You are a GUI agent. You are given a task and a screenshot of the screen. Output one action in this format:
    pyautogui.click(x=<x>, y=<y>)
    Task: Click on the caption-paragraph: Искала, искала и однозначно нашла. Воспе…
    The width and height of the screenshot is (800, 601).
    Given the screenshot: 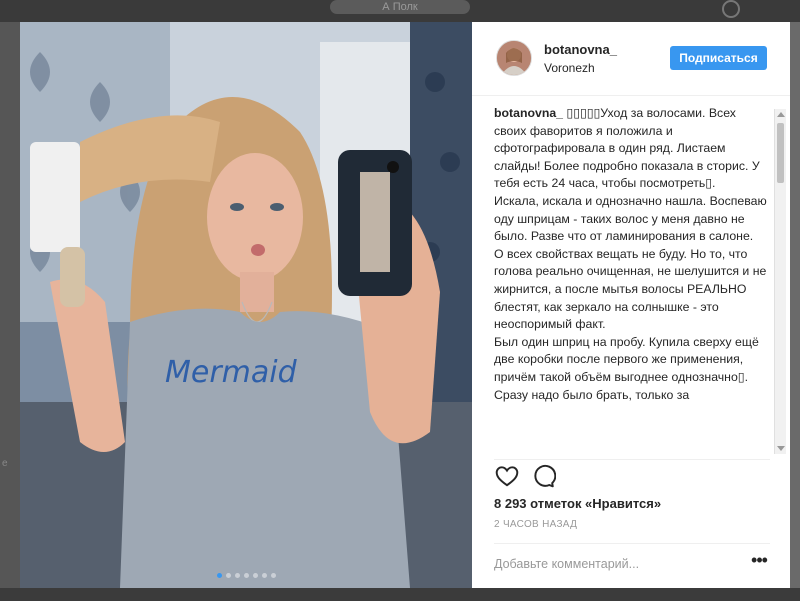 What is the action you would take?
    pyautogui.click(x=630, y=218)
    